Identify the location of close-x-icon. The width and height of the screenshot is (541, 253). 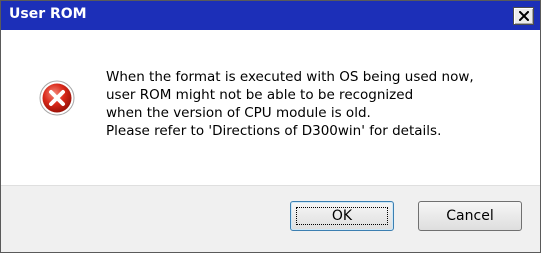
(524, 16).